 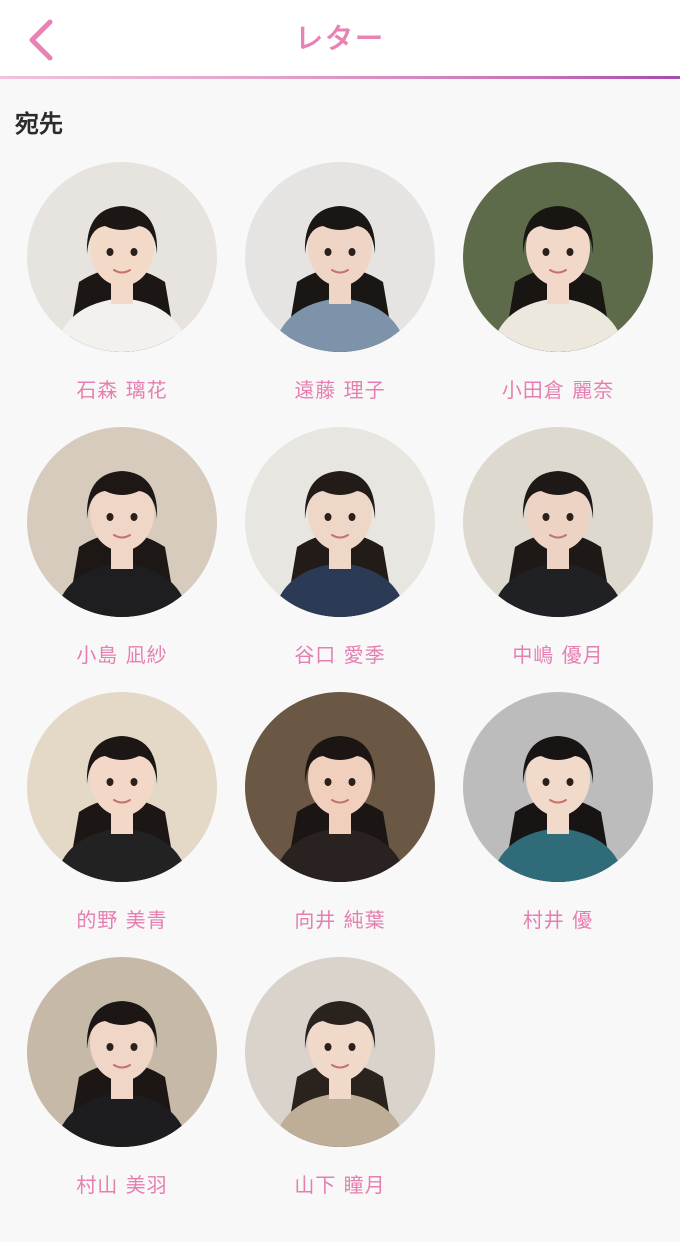 What do you see at coordinates (340, 655) in the screenshot?
I see `recipient-name: 谷口 愛季` at bounding box center [340, 655].